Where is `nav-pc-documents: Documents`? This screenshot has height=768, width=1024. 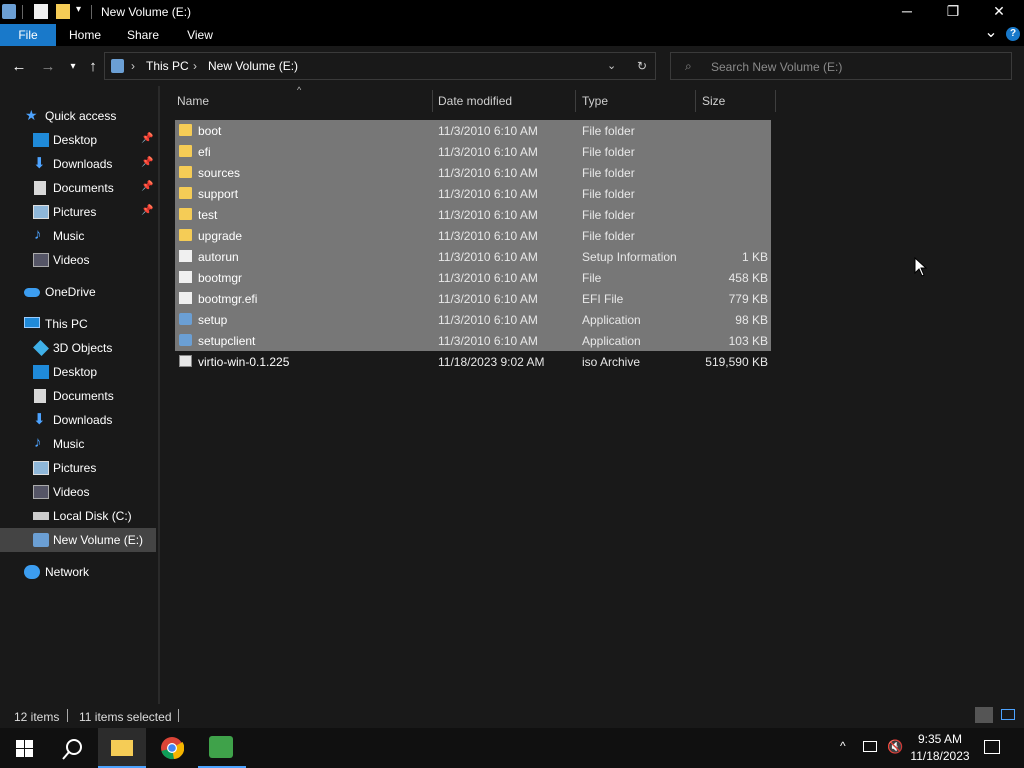 nav-pc-documents: Documents is located at coordinates (78, 396).